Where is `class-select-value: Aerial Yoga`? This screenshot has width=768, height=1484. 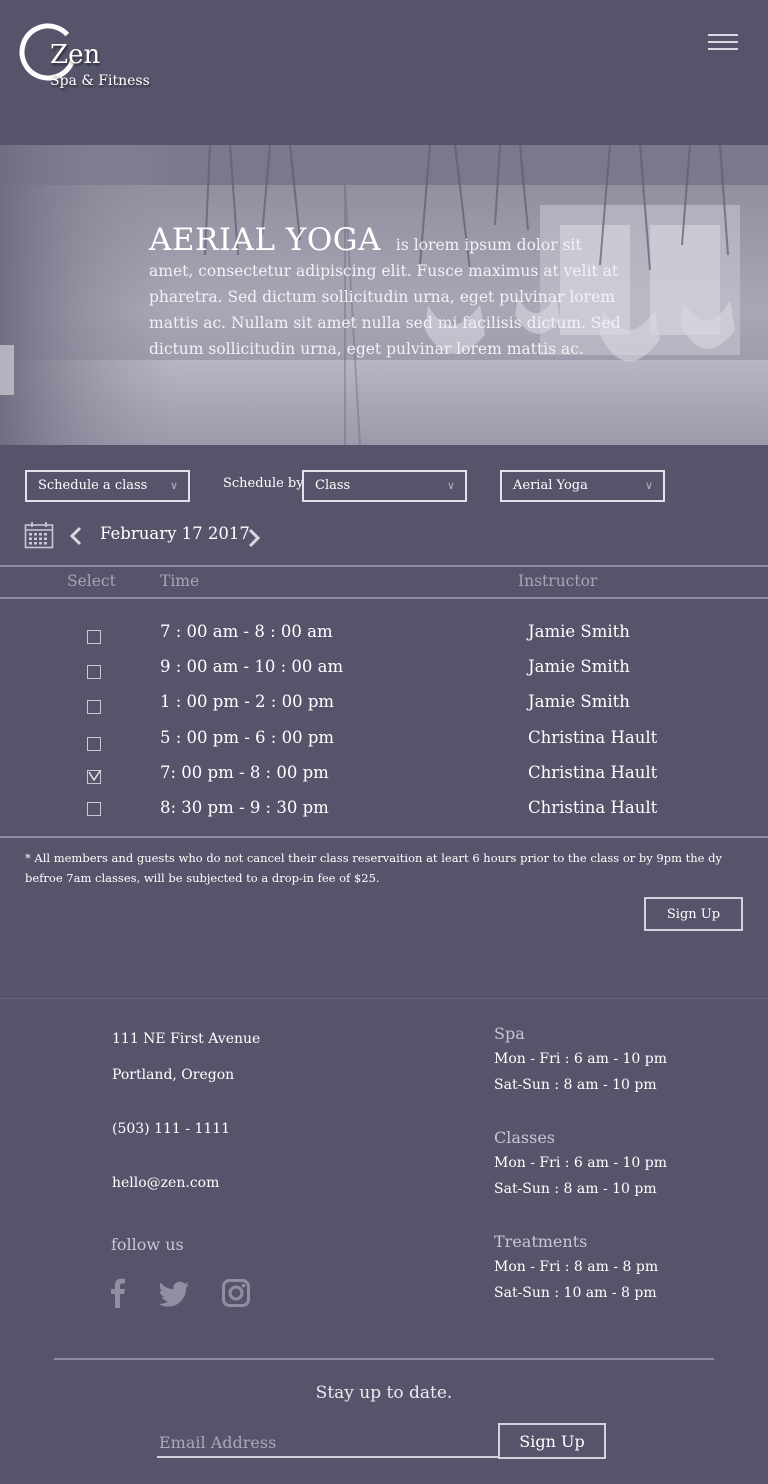 class-select-value: Aerial Yoga is located at coordinates (550, 485).